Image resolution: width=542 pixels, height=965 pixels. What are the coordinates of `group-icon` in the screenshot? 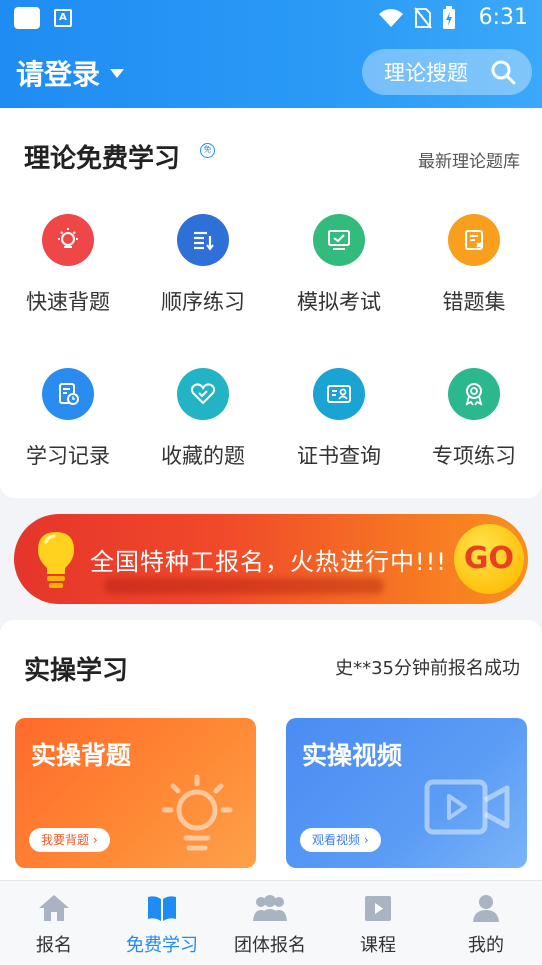 It's located at (270, 908).